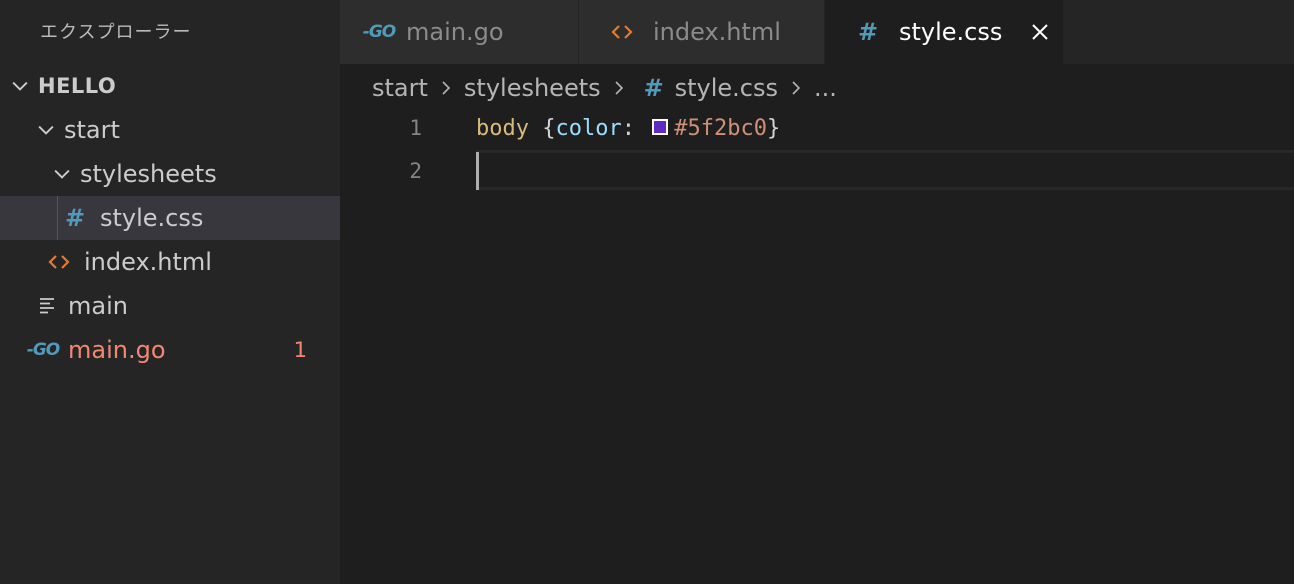  I want to click on text-file-icon, so click(47, 306).